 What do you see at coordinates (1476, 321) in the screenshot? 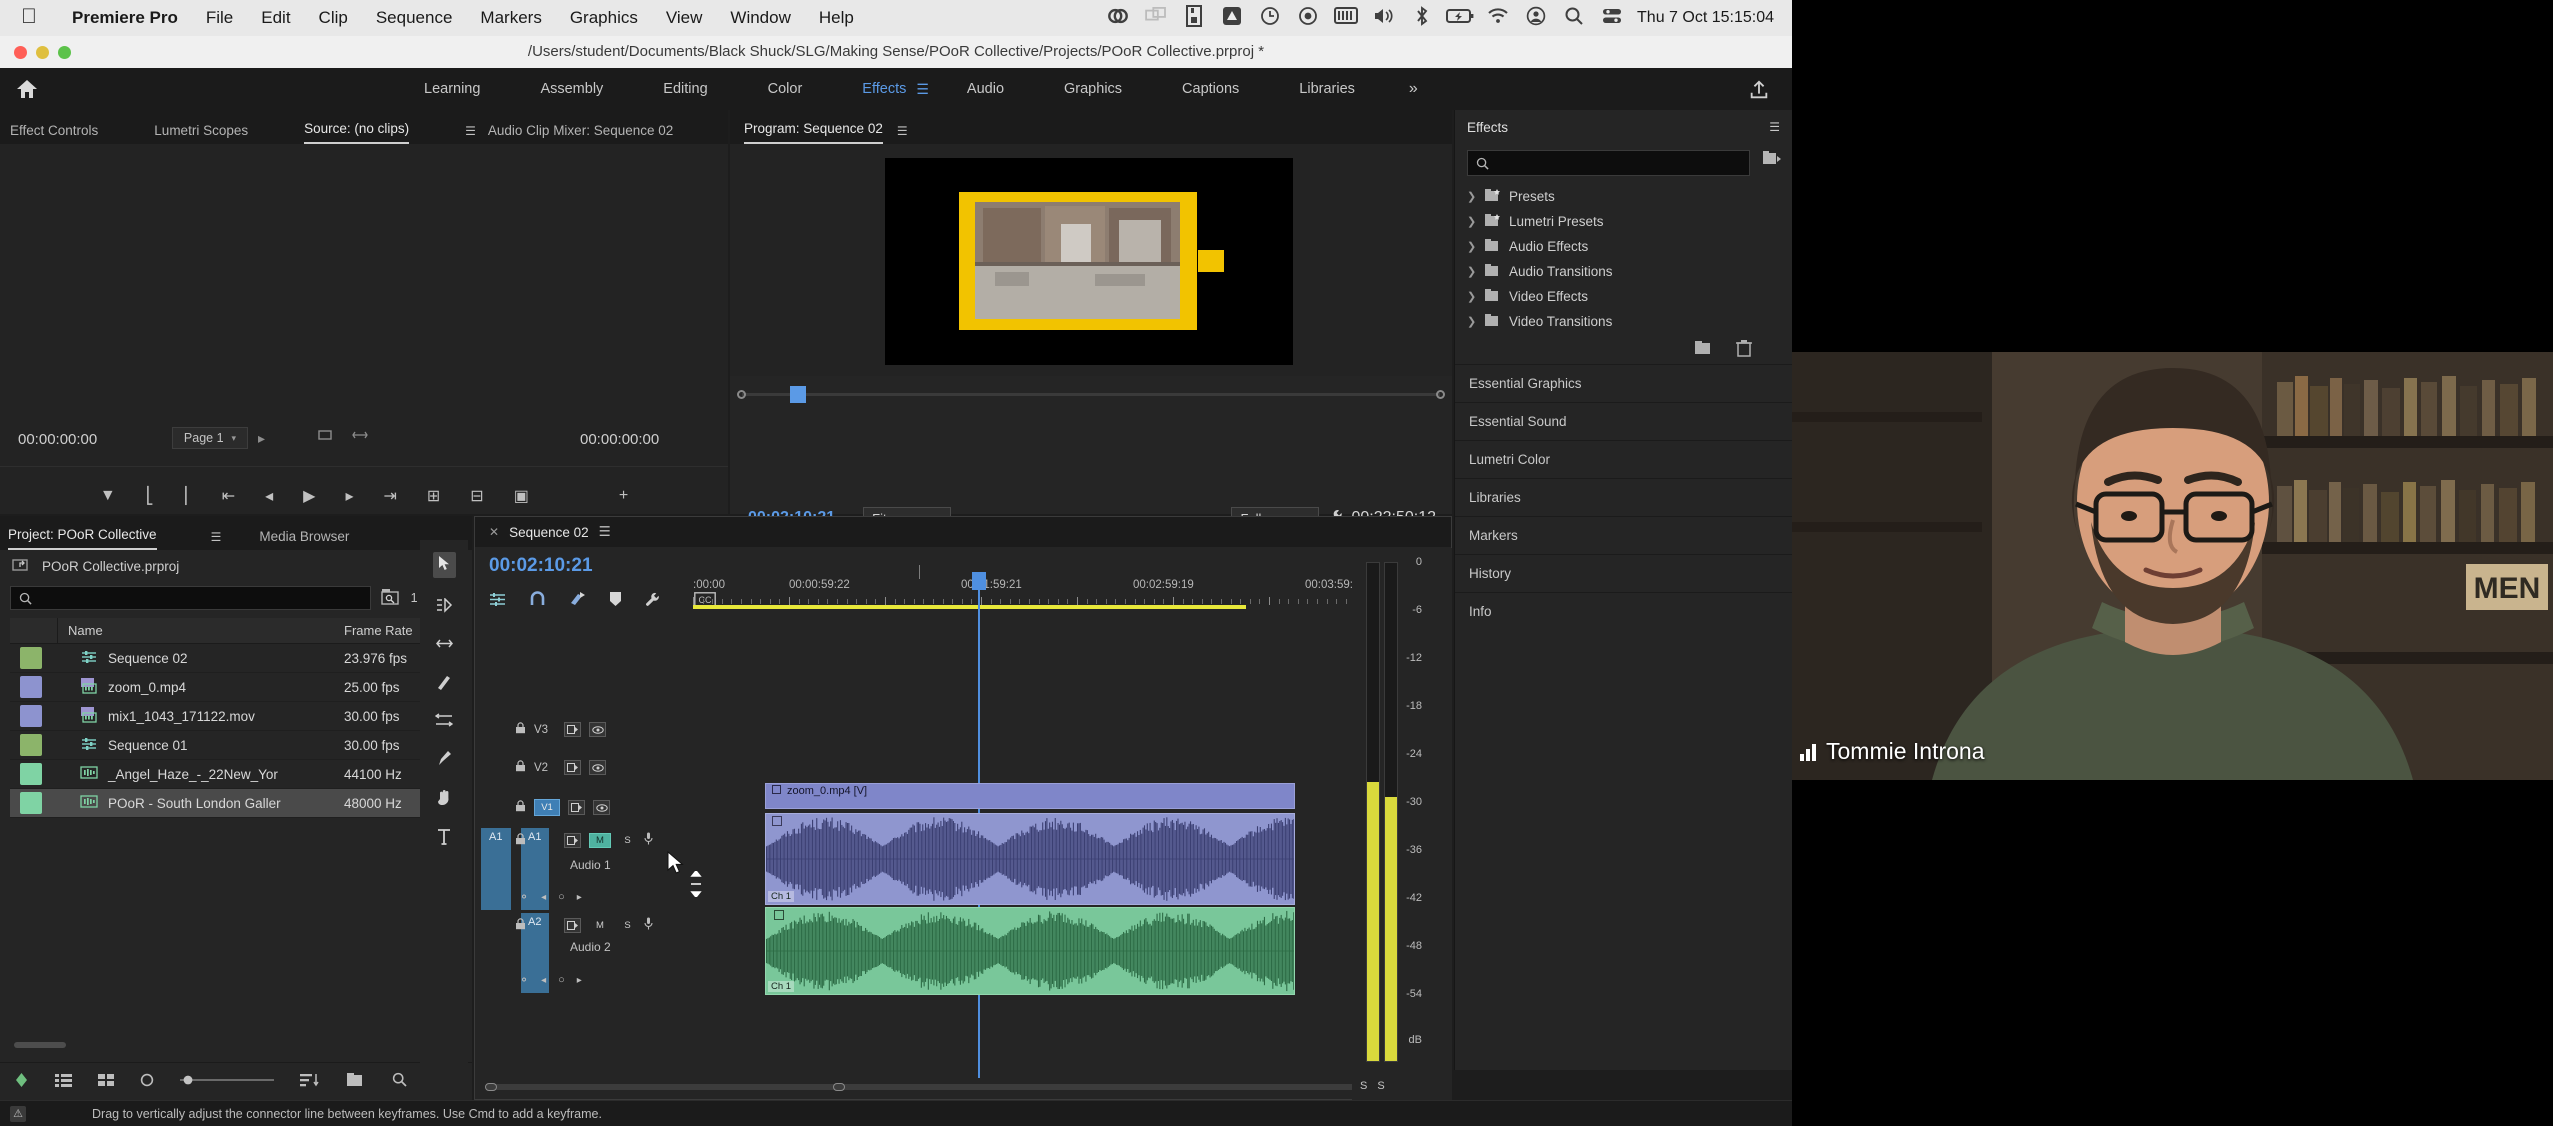
I see `chevron-right-icon: ❯` at bounding box center [1476, 321].